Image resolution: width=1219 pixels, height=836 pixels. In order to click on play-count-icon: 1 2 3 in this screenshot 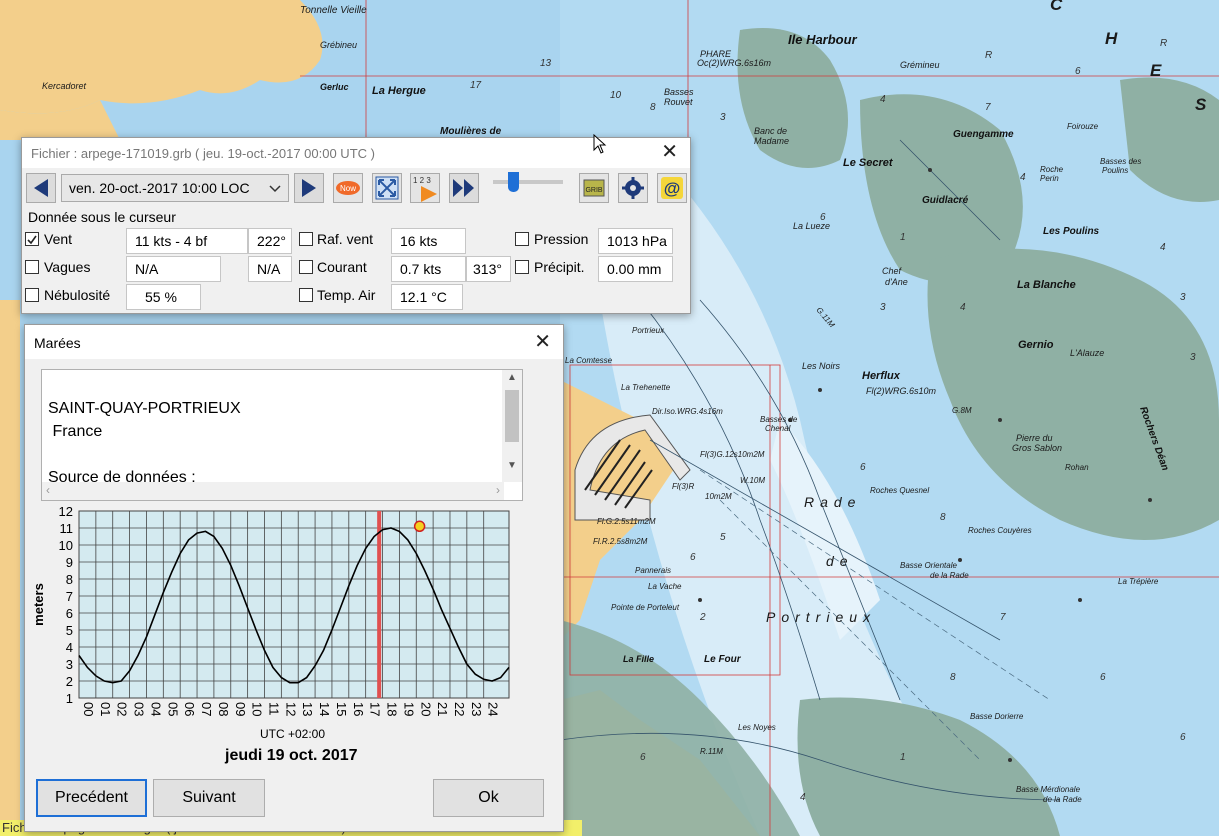, I will do `click(425, 189)`.